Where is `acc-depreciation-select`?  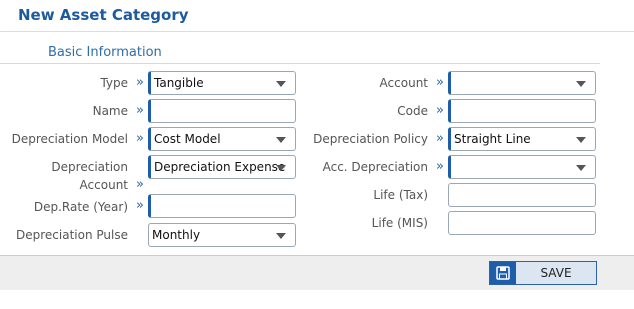
acc-depreciation-select is located at coordinates (522, 167).